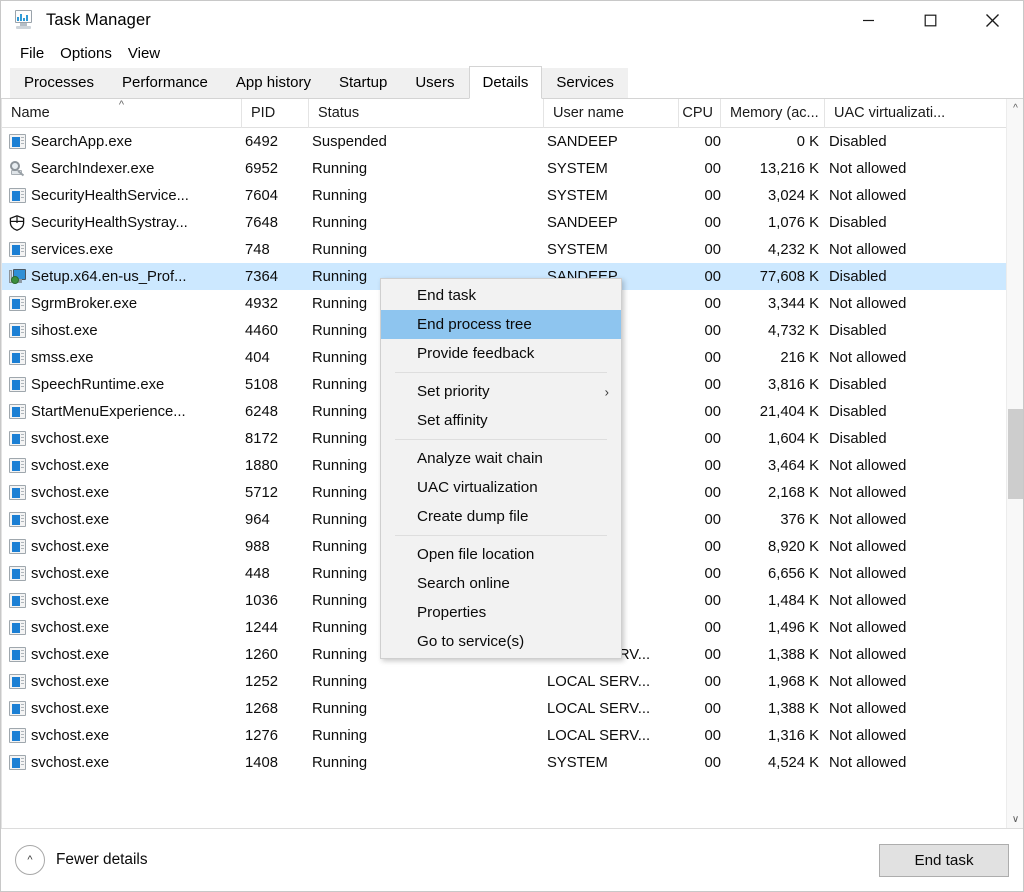 The height and width of the screenshot is (892, 1024). Describe the element at coordinates (476, 353) in the screenshot. I see `context-menu-item-label: Provide feedback` at that location.